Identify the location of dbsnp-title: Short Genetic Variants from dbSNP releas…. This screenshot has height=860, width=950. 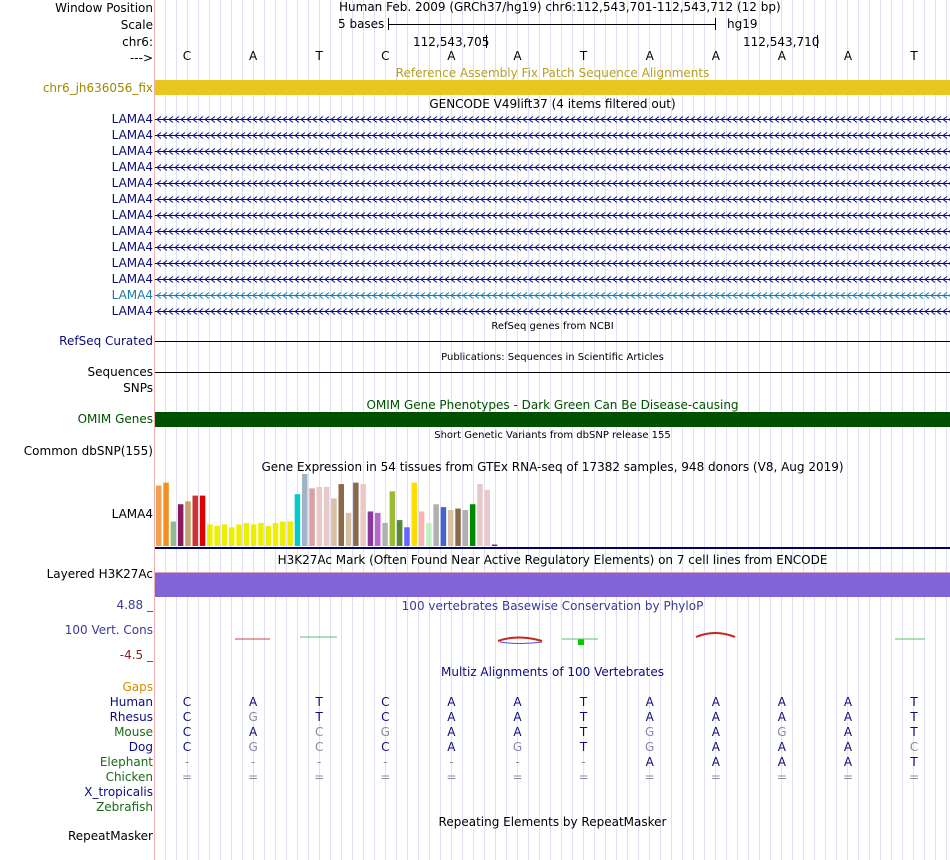
(552, 435).